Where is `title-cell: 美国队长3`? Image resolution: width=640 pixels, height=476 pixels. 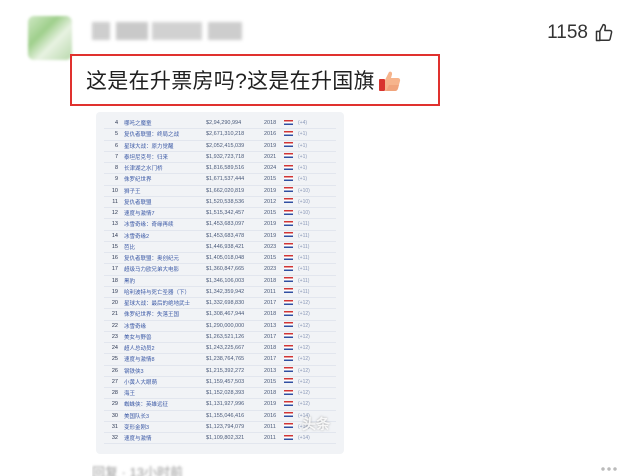
title-cell: 美国队长3 is located at coordinates (137, 416).